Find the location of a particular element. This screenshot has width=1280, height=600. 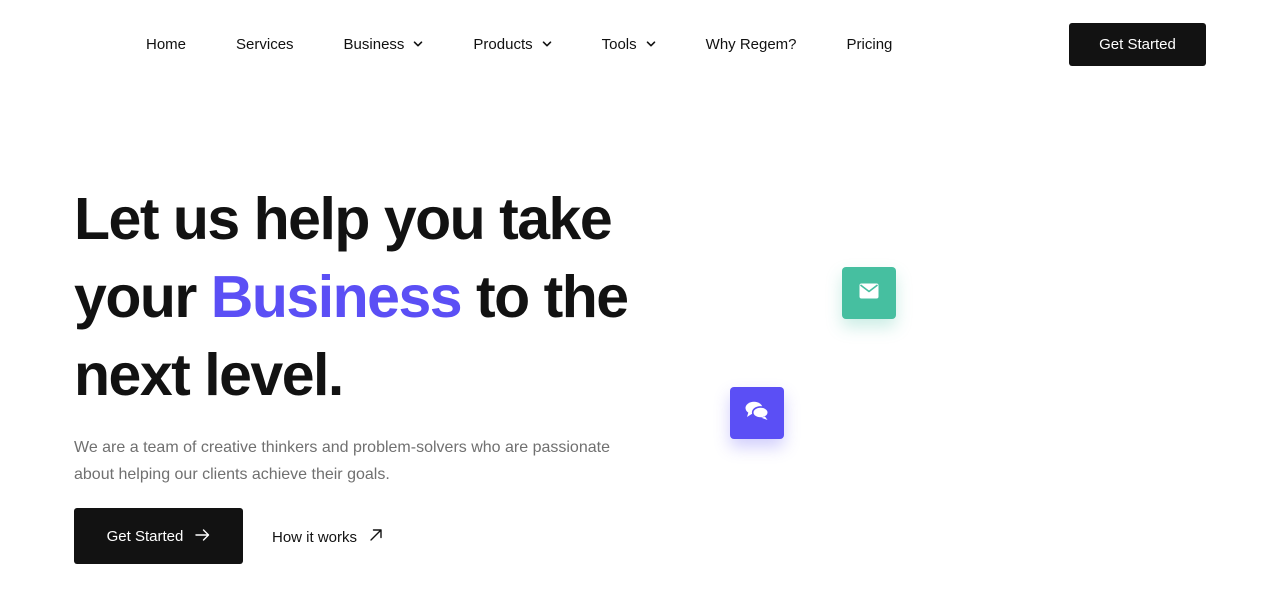

nav-item-pricing: Pricing is located at coordinates (870, 44).